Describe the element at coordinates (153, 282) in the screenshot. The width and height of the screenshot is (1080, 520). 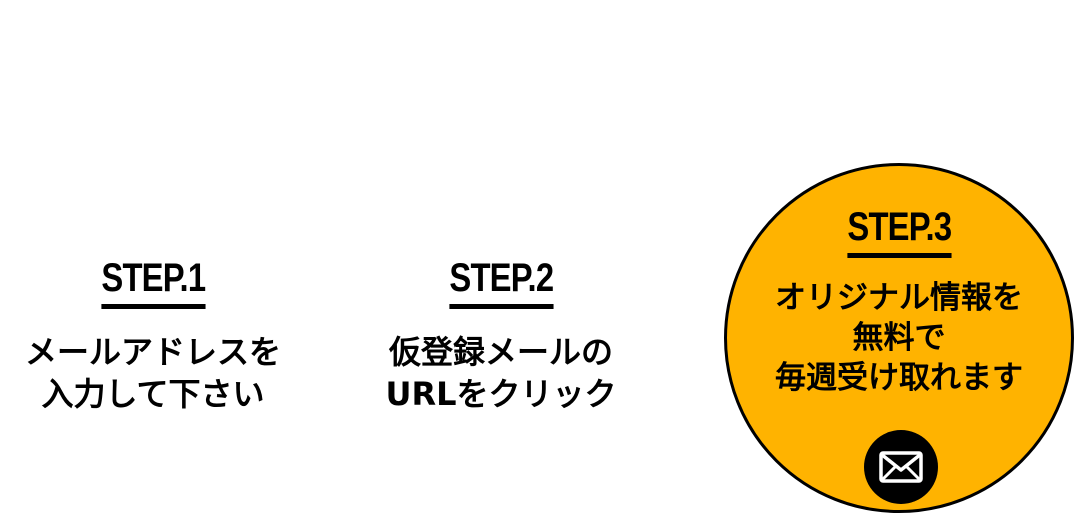
I see `step-1-title: STEP.1` at that location.